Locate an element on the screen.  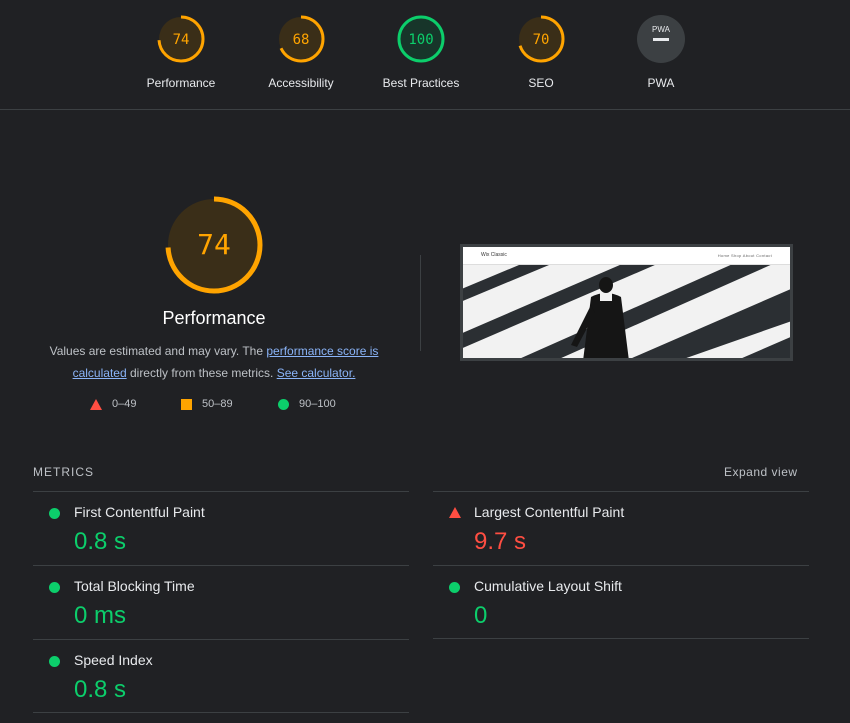
best-practices-score-ring: 100 is located at coordinates (421, 39).